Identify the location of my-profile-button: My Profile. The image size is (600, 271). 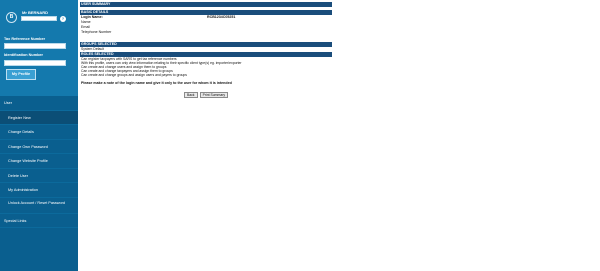
(21, 74).